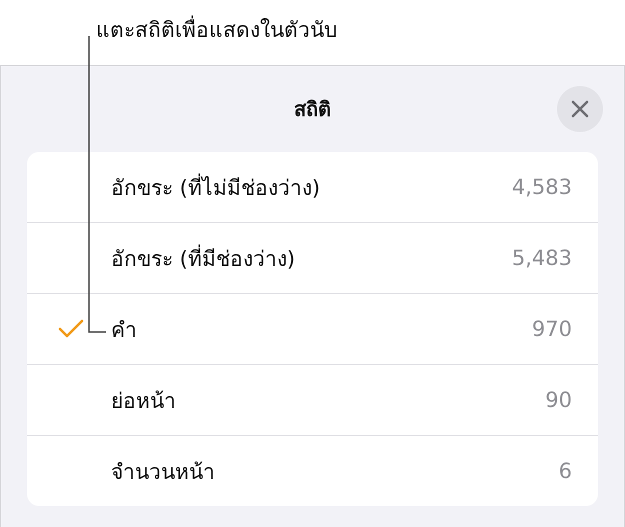 This screenshot has height=527, width=625. I want to click on statistic-value: 5,483, so click(542, 258).